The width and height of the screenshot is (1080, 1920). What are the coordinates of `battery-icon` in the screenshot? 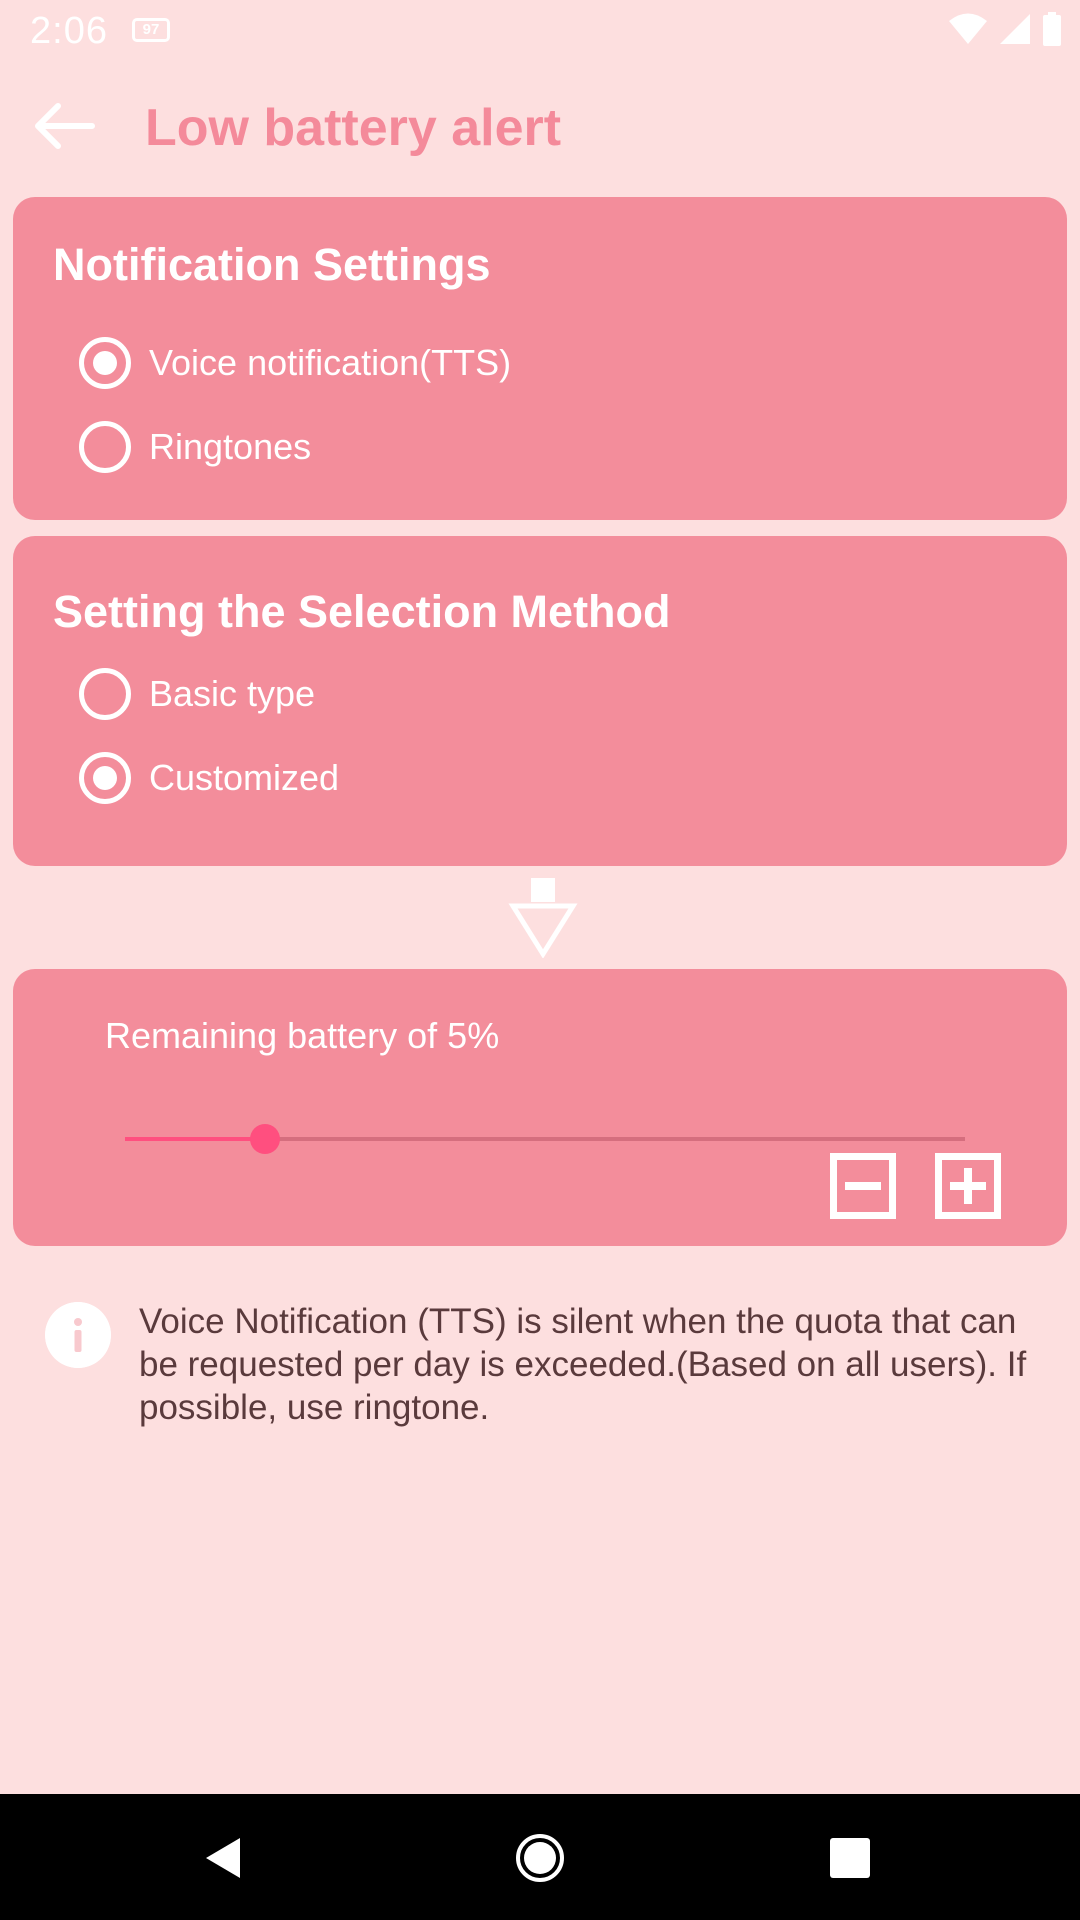 It's located at (1052, 29).